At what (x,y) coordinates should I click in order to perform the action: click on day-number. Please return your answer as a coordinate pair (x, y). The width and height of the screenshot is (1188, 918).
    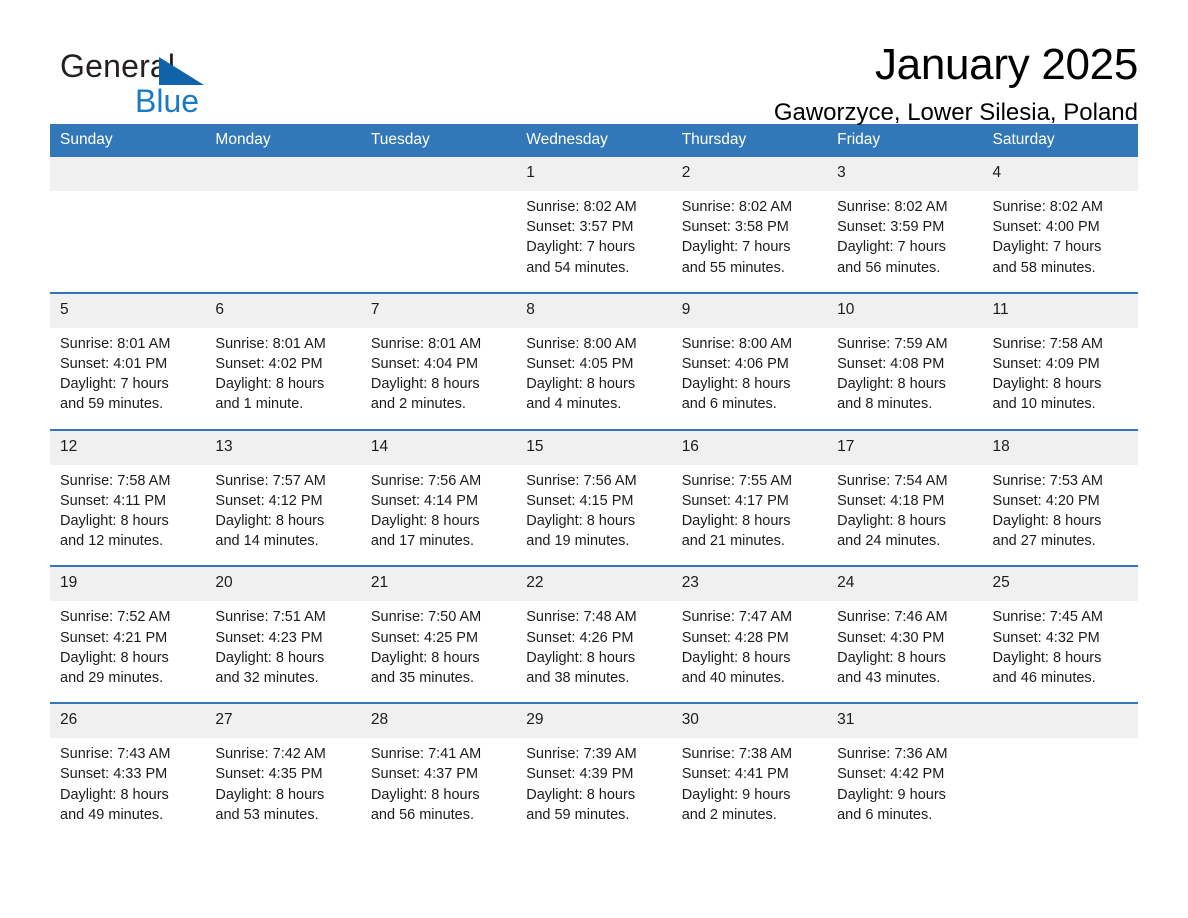
    Looking at the image, I should click on (283, 174).